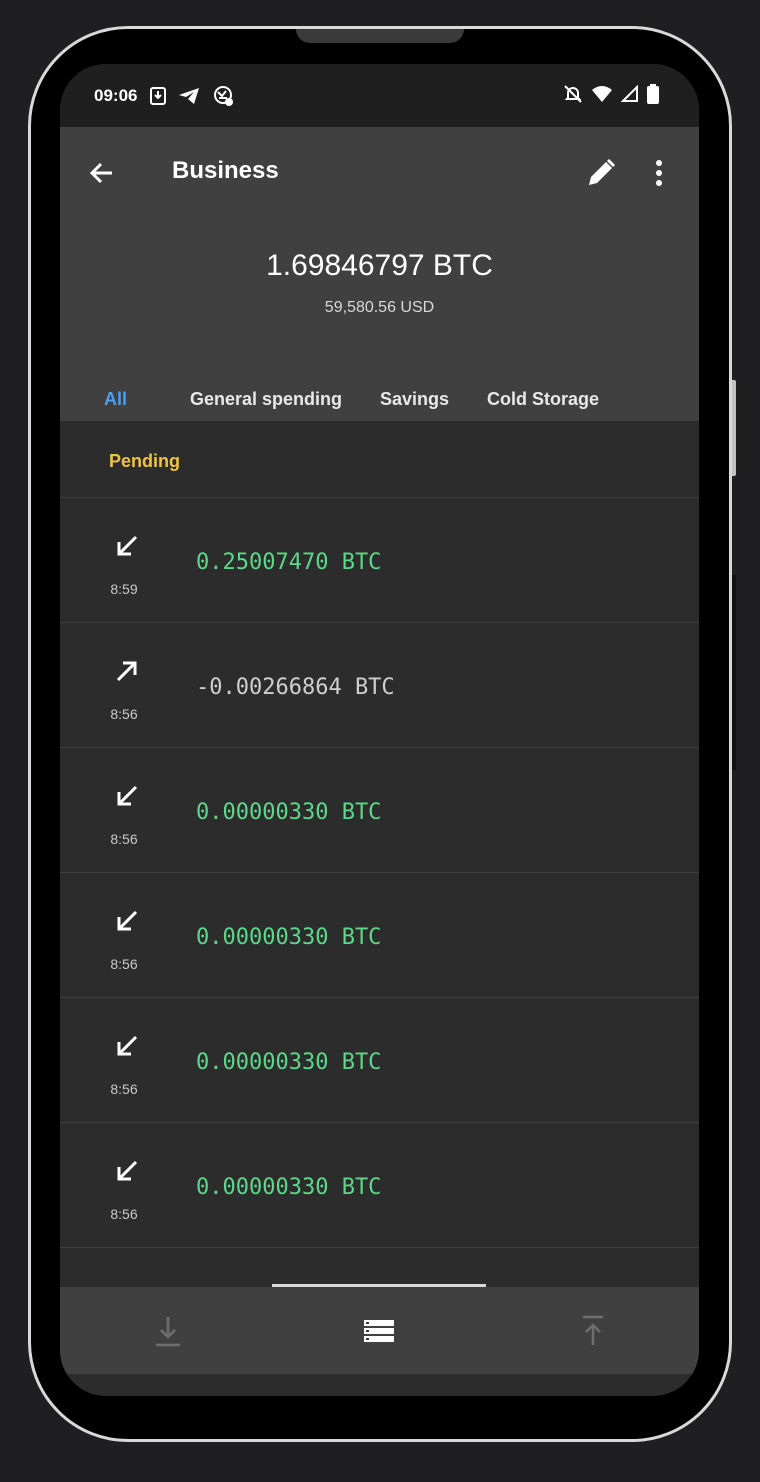 The image size is (760, 1482). Describe the element at coordinates (189, 98) in the screenshot. I see `telegram-icon` at that location.